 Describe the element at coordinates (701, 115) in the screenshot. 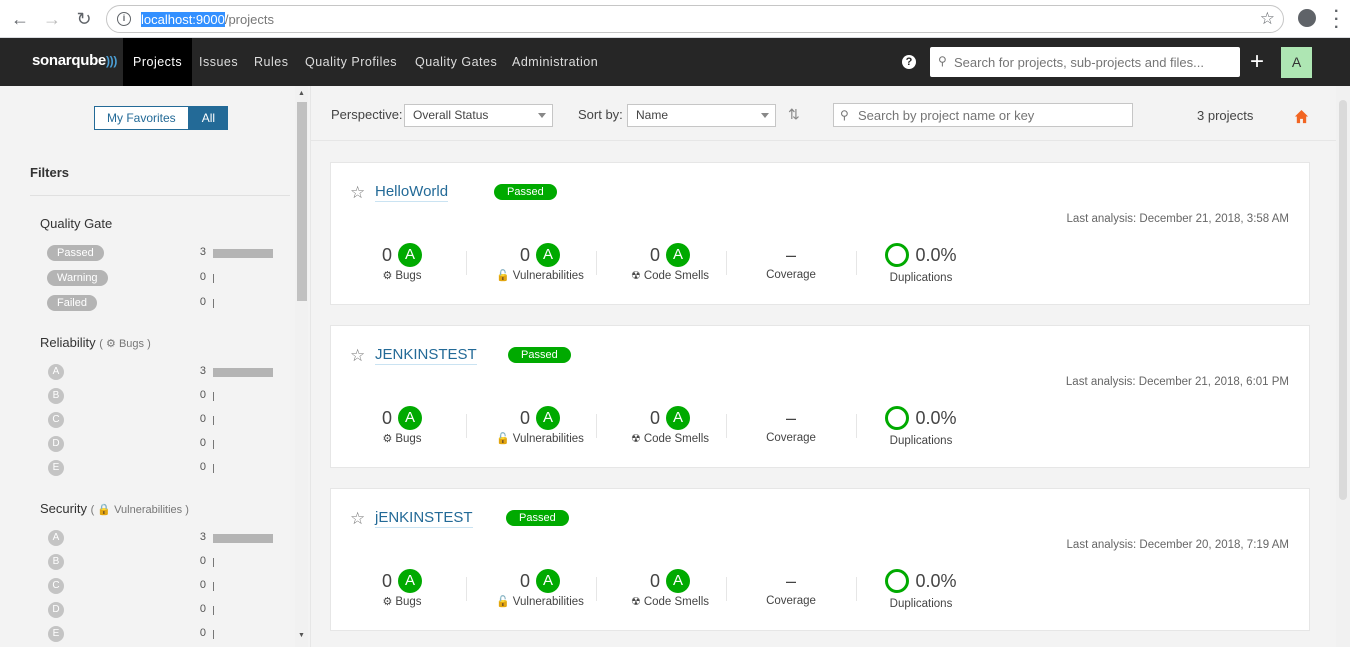

I see `sort-select: Name` at that location.